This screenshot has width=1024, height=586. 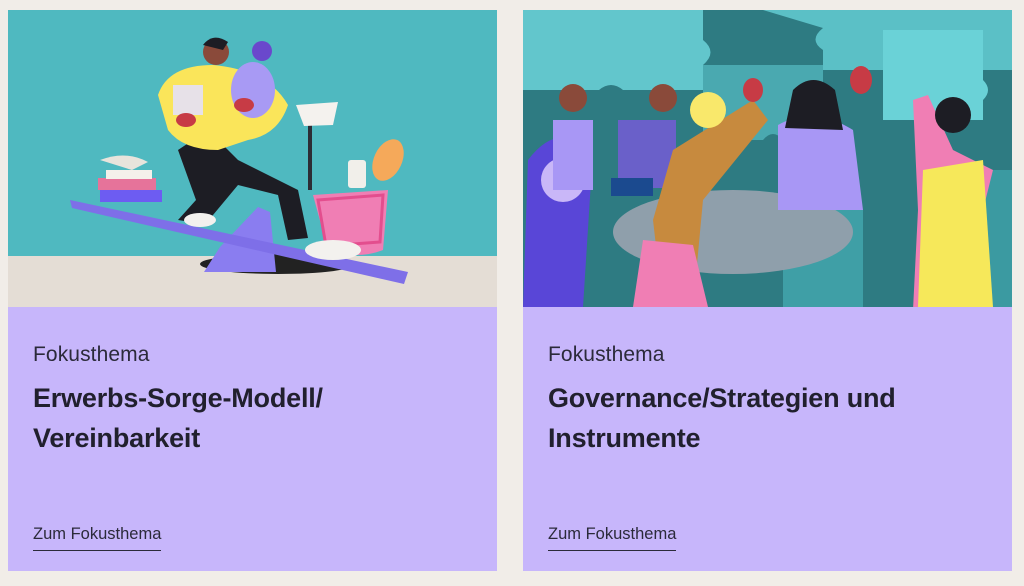 I want to click on card-title: Erwerbs-Sorge-Modell/ Vereinbarkeit, so click(x=253, y=418).